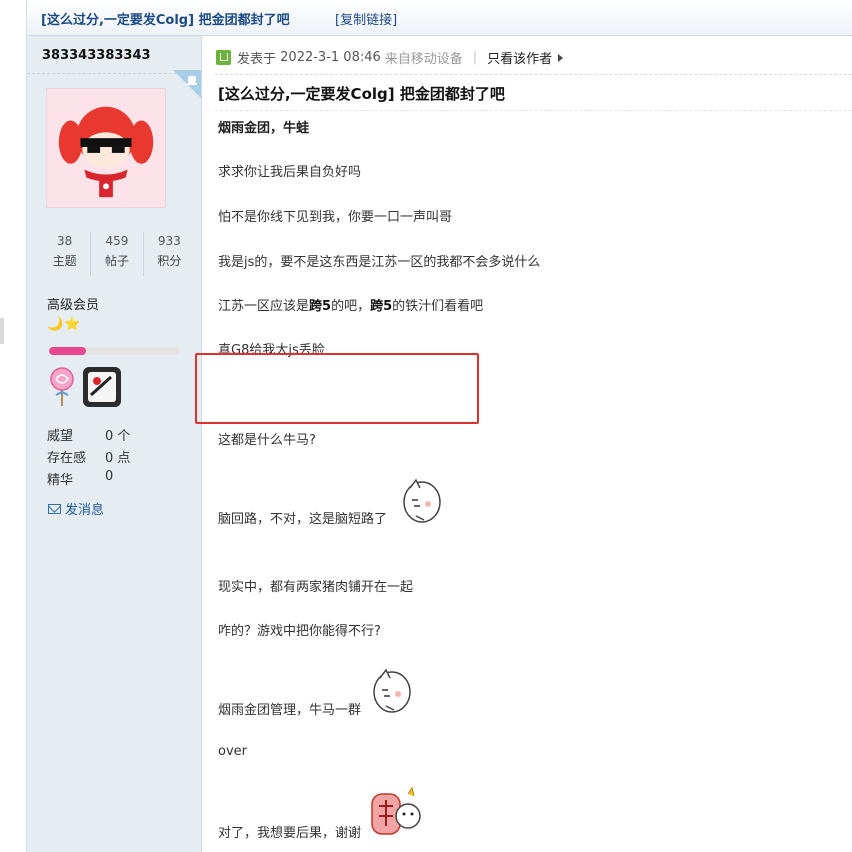  I want to click on author-username: 383343383343, so click(96, 55).